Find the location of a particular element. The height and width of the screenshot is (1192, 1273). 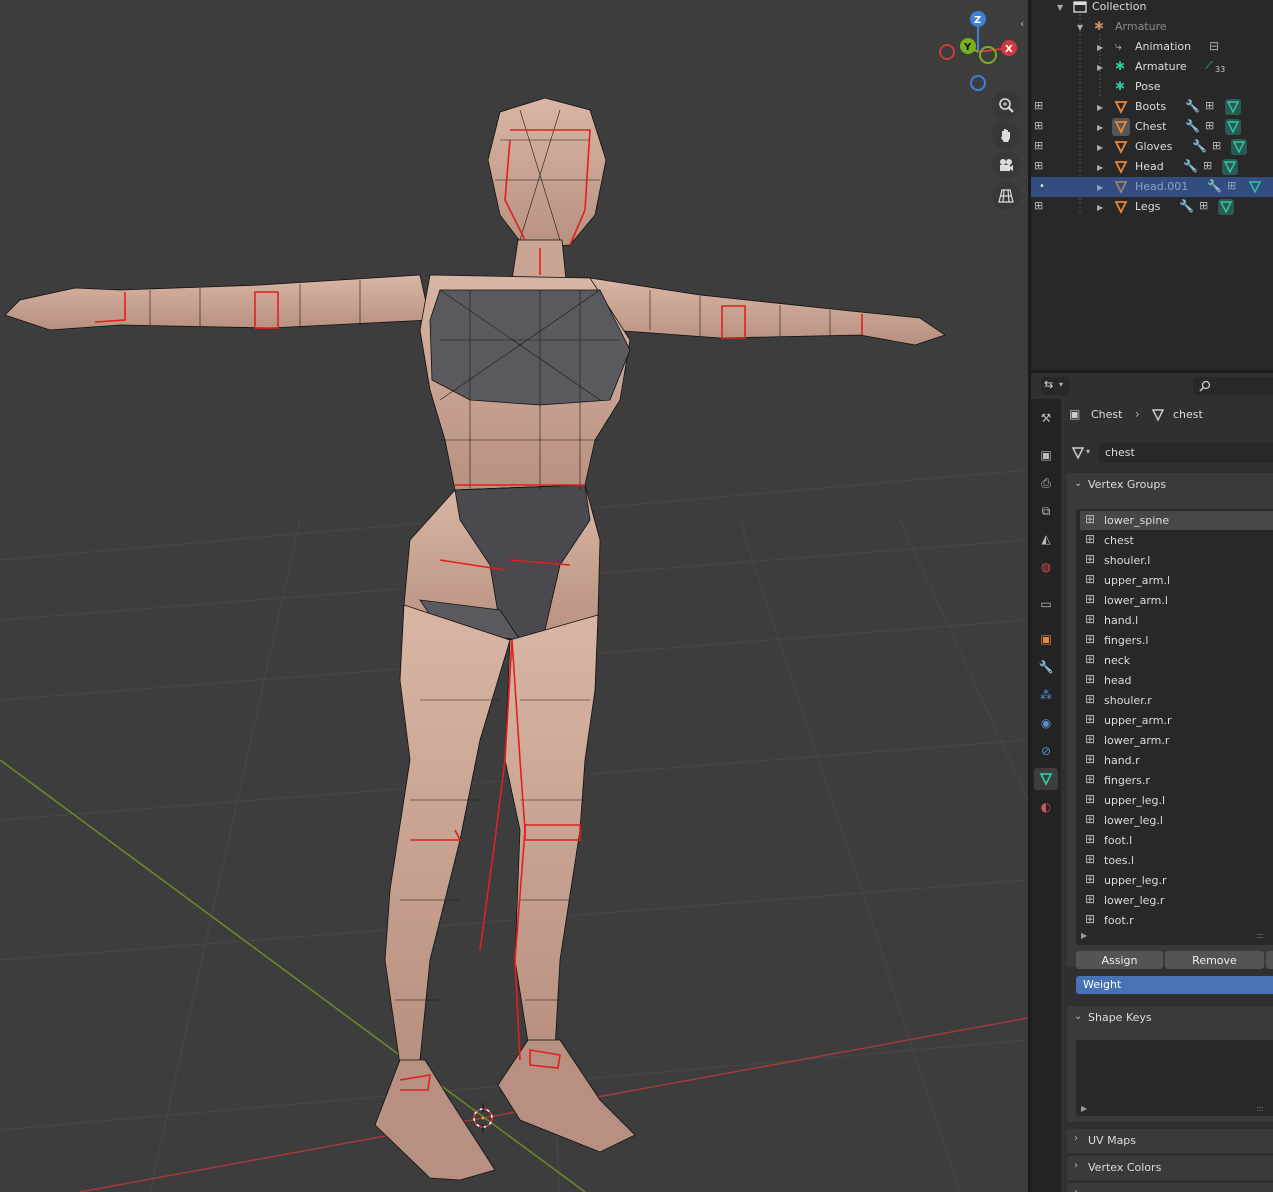

vertex-group-item: ⊞ upper_leg.l is located at coordinates (1176, 800).